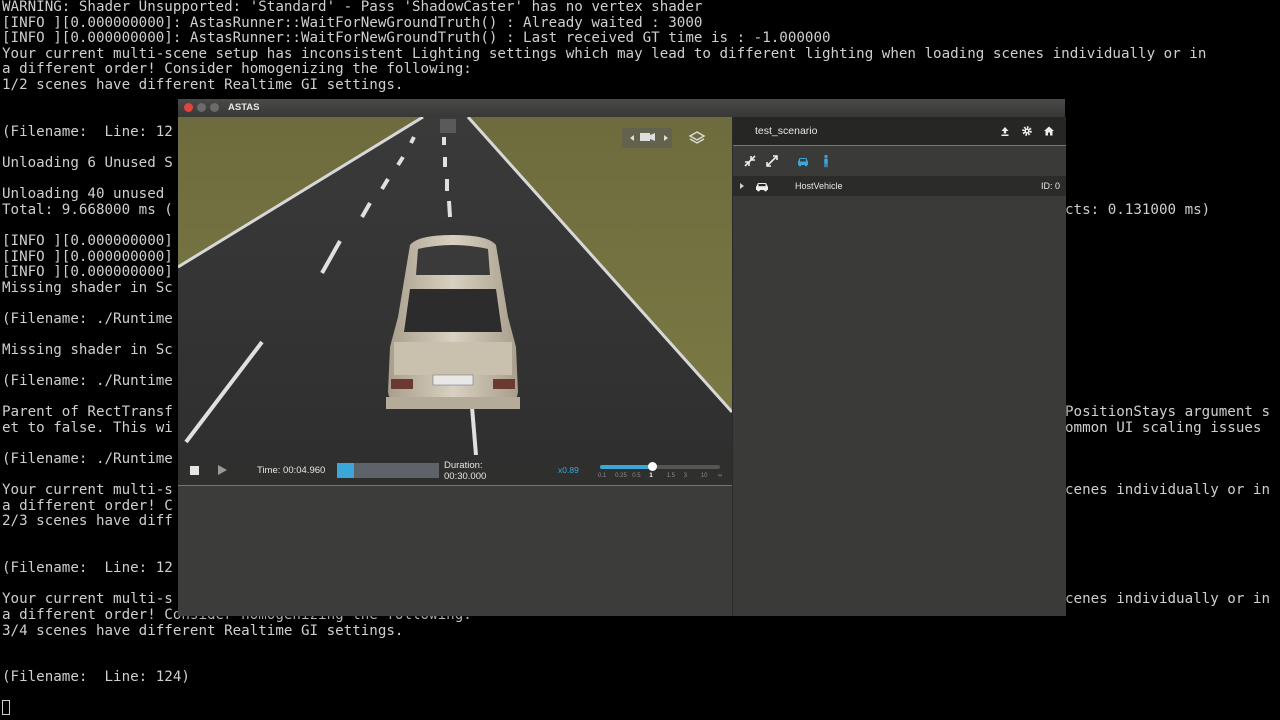  I want to click on speed-tick: 10, so click(704, 476).